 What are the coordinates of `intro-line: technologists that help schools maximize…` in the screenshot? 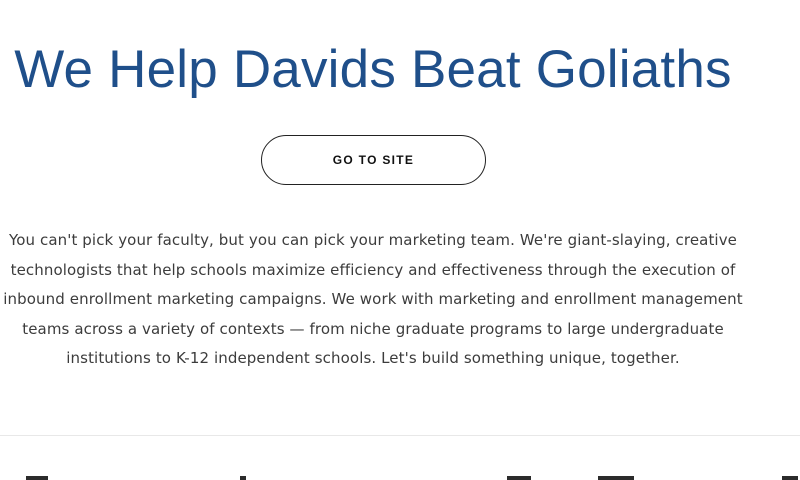 It's located at (373, 269).